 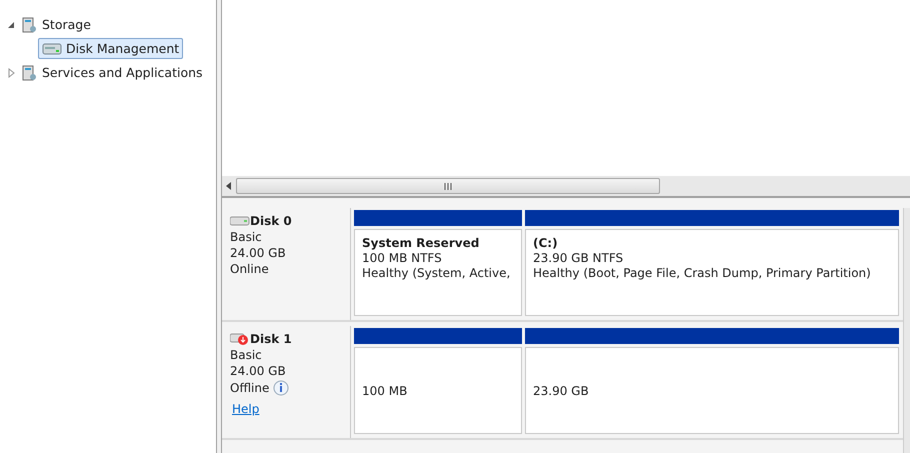 I want to click on help-link: Help, so click(x=287, y=409).